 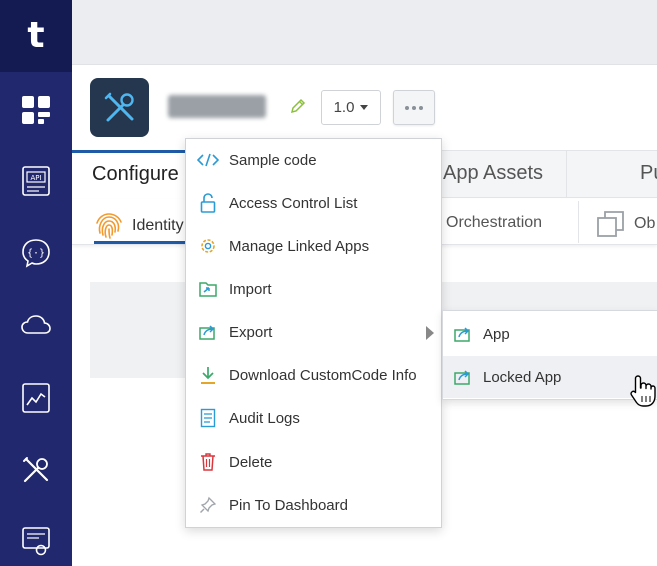 I want to click on tab-app-assets: App Assets, so click(x=504, y=174).